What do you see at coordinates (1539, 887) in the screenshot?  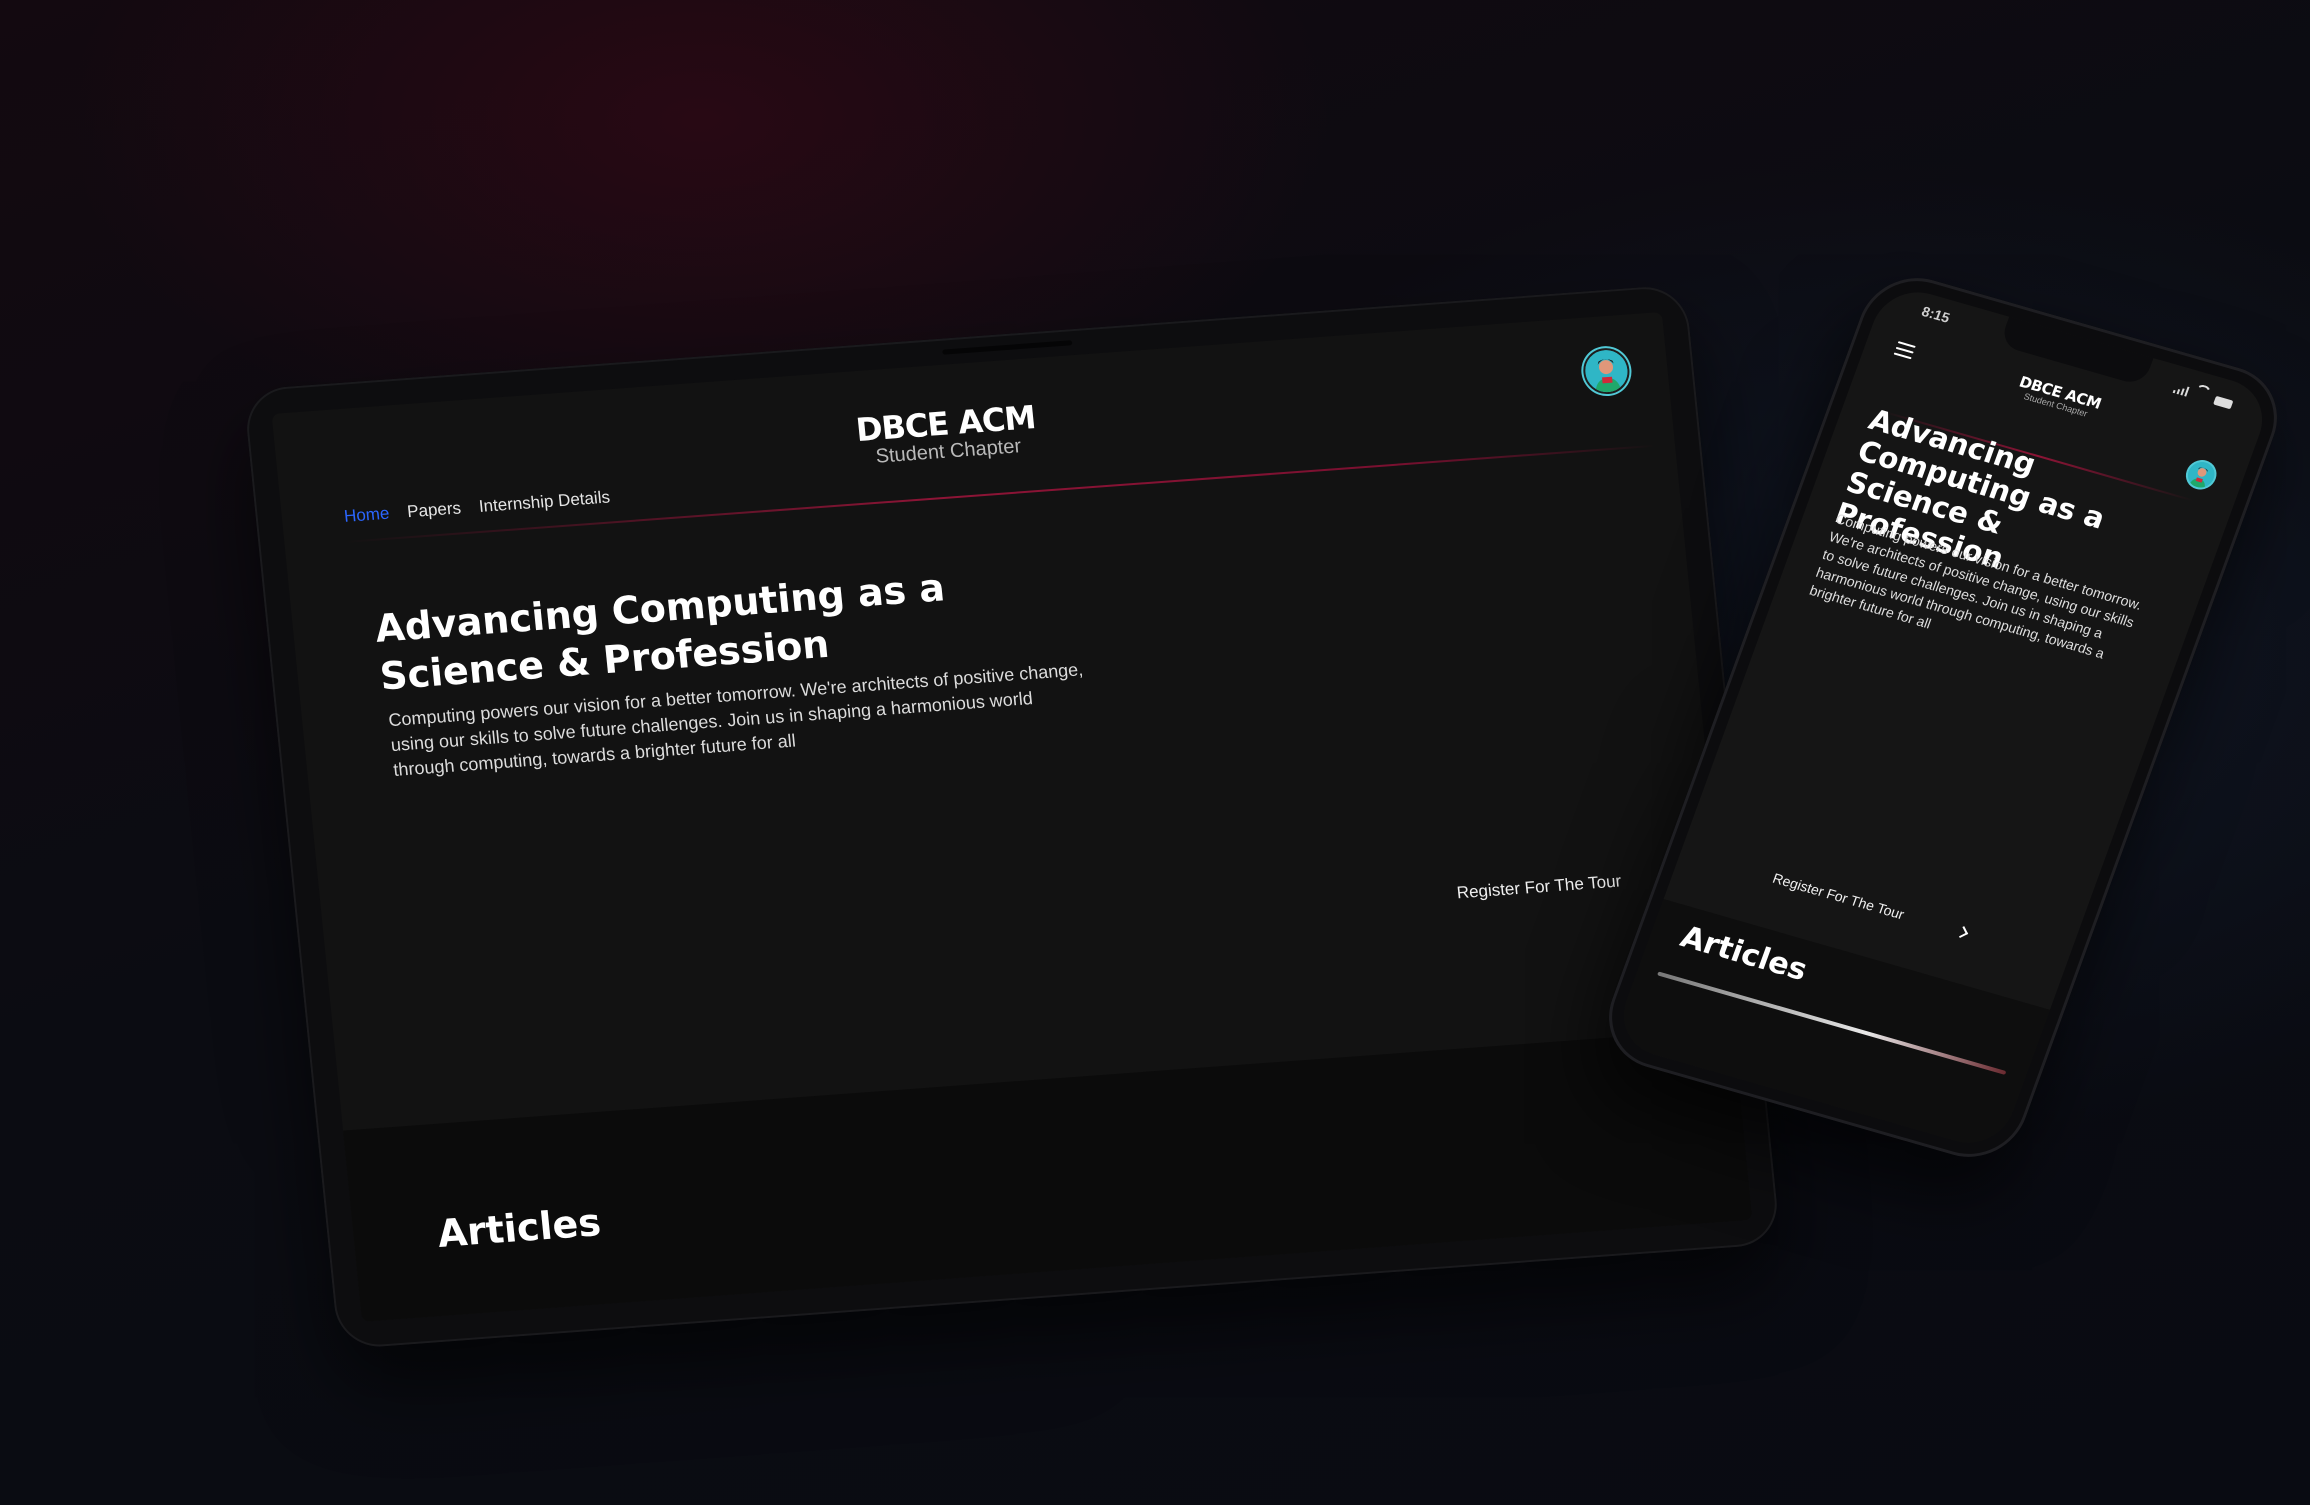 I see `register-tour-label: Register For The Tour` at bounding box center [1539, 887].